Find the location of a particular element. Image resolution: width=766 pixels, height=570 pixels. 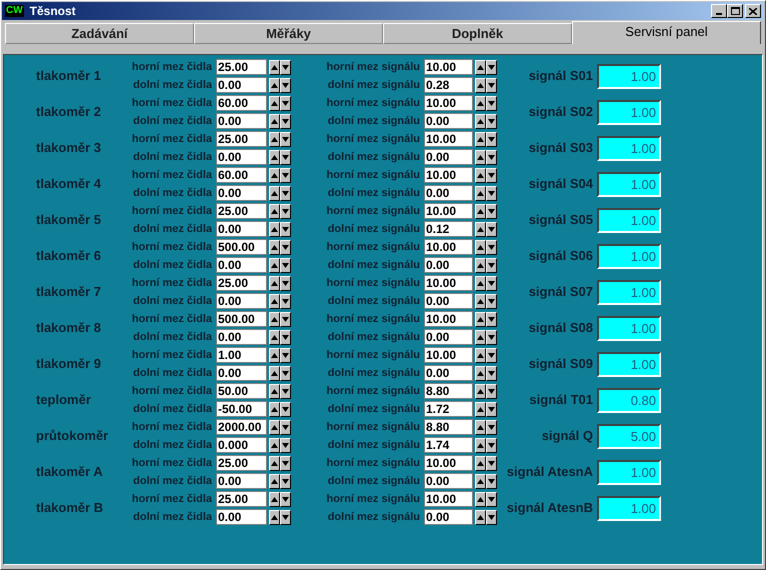

input-field: -50.00 is located at coordinates (241, 409).